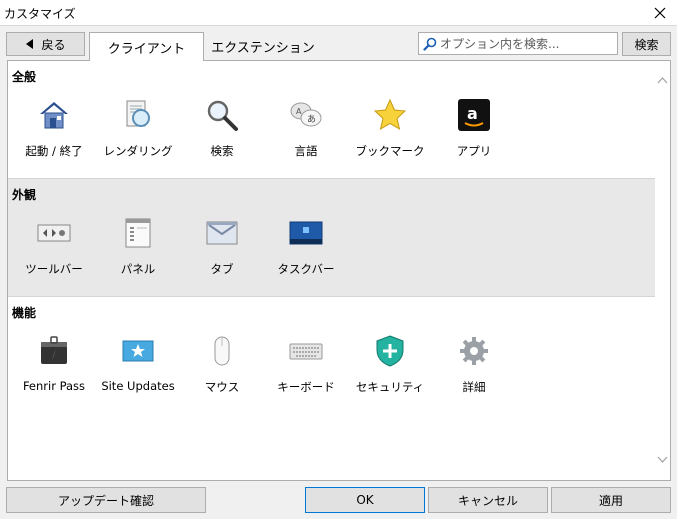  I want to click on search-box, so click(518, 43).